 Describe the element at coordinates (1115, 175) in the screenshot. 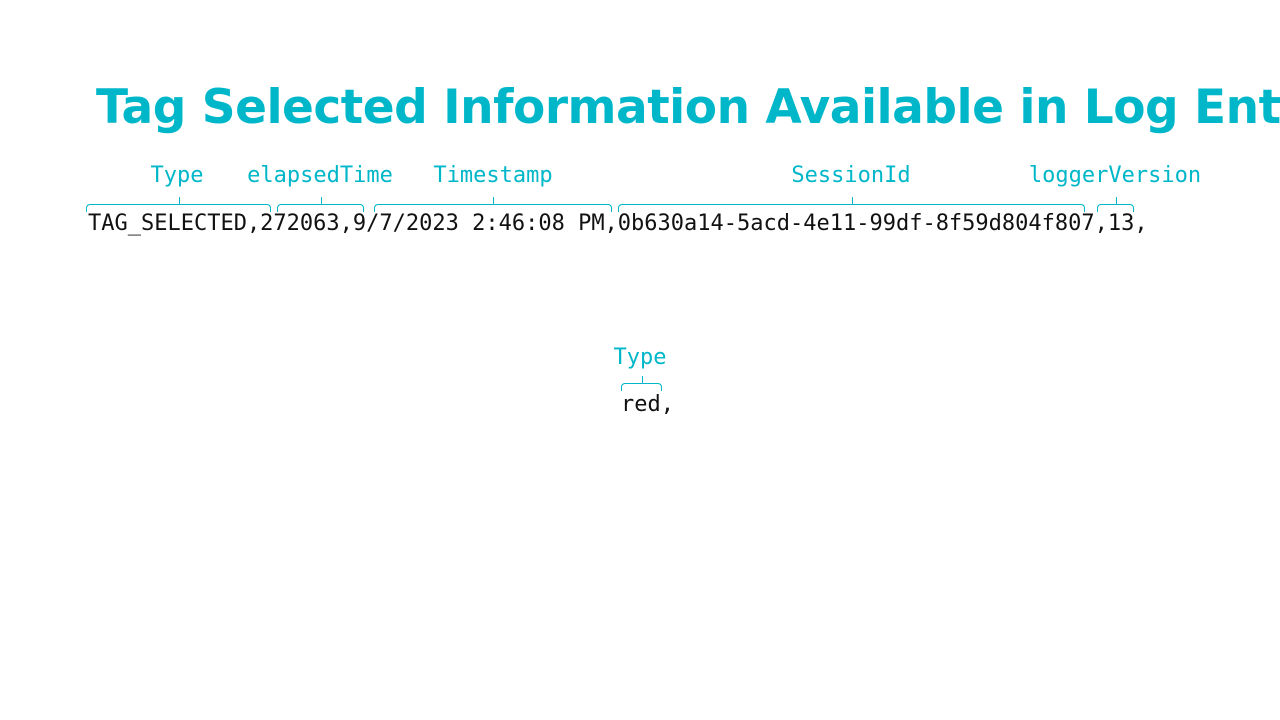

I see `field-label-logger-version: loggerVersion` at that location.